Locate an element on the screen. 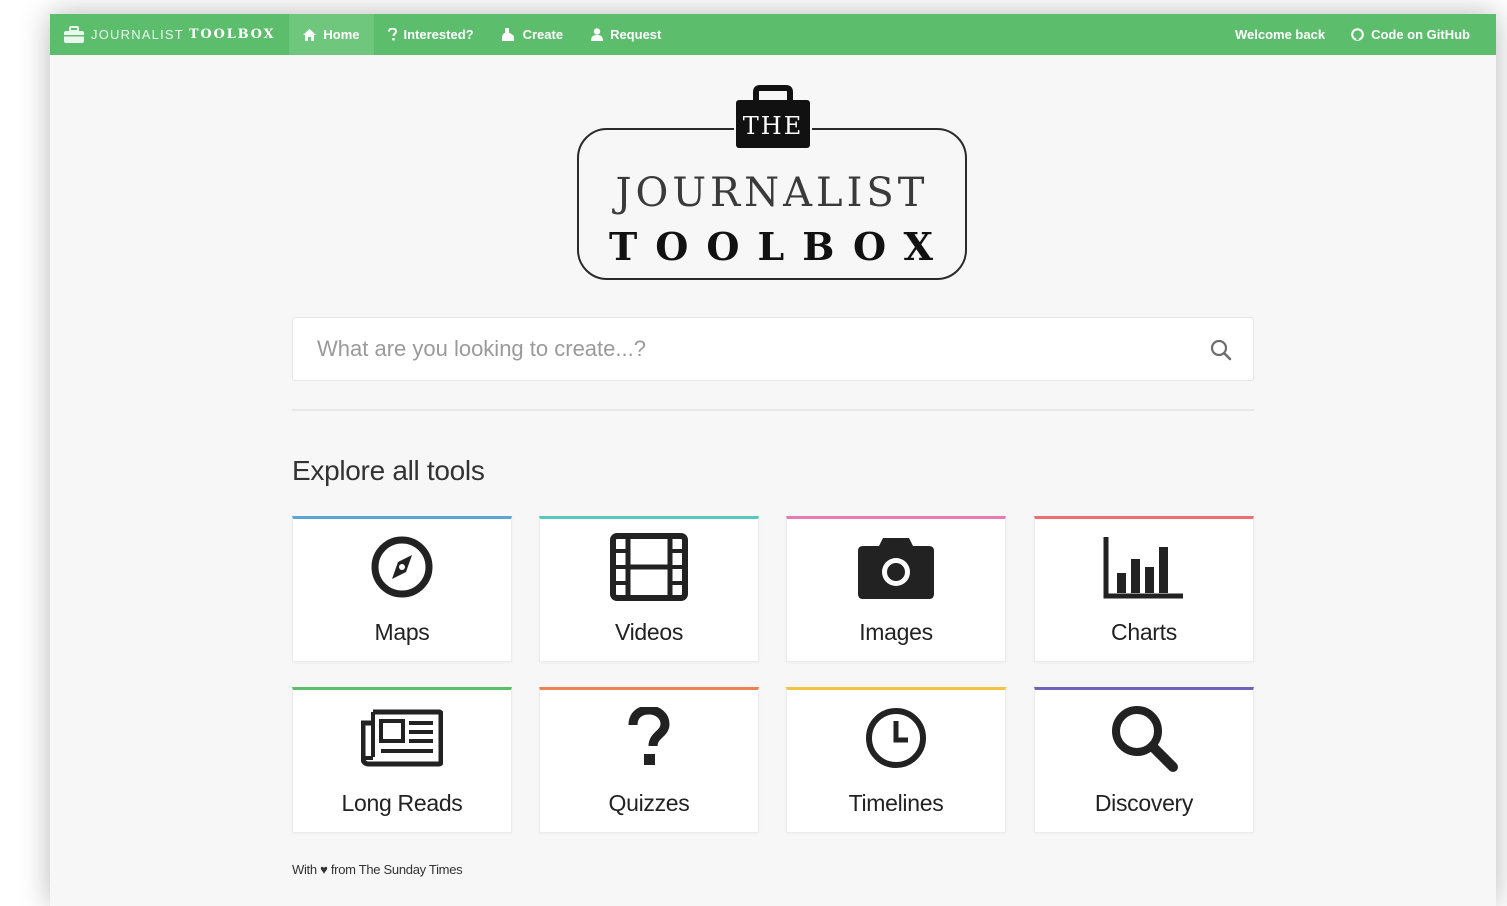  nav-links: Home Interested? Create Request is located at coordinates (482, 34).